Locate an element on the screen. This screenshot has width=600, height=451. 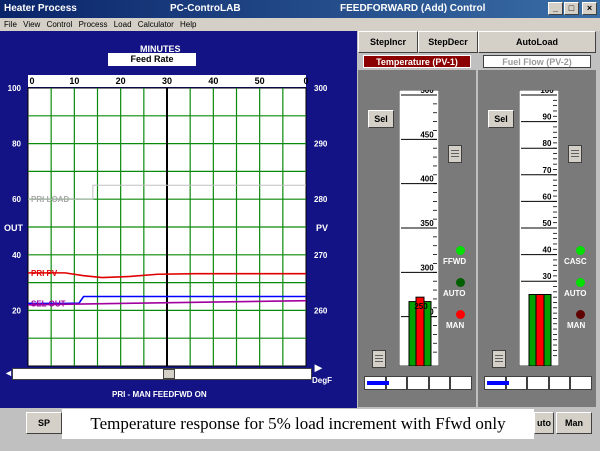
series-label-preload: PRI LOAD is located at coordinates (50, 199).